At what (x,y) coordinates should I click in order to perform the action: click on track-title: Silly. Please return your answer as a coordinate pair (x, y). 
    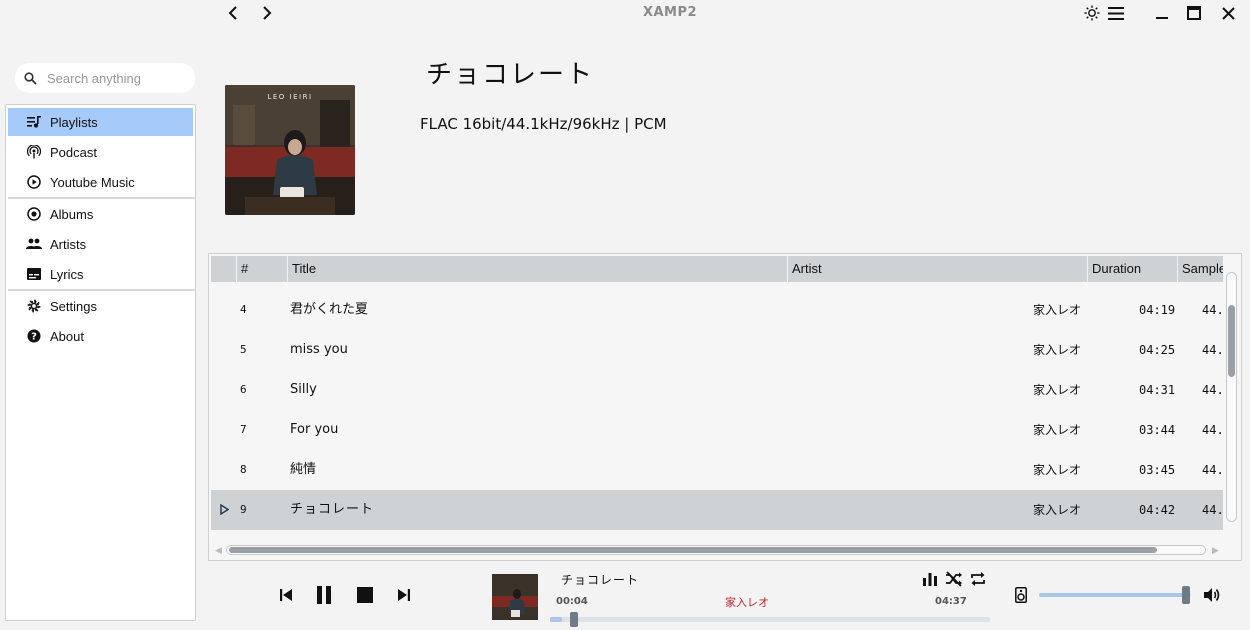
    Looking at the image, I should click on (303, 389).